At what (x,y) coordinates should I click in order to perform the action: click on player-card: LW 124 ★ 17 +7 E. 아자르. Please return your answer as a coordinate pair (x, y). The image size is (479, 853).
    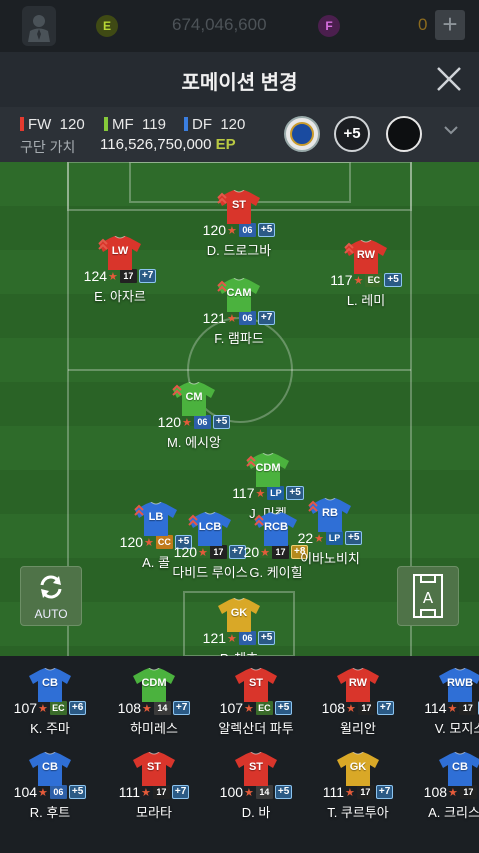
    Looking at the image, I should click on (120, 270).